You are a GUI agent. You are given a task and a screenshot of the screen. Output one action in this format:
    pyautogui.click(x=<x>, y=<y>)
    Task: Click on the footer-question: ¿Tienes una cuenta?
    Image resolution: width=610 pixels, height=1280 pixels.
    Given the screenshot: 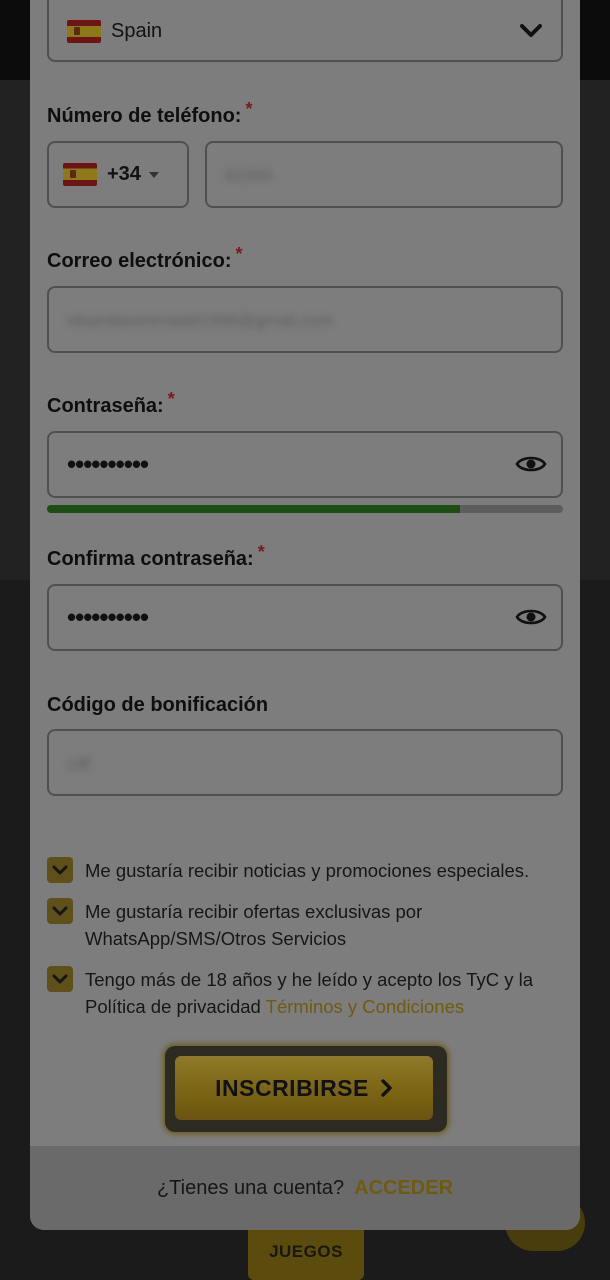 What is the action you would take?
    pyautogui.click(x=250, y=1187)
    